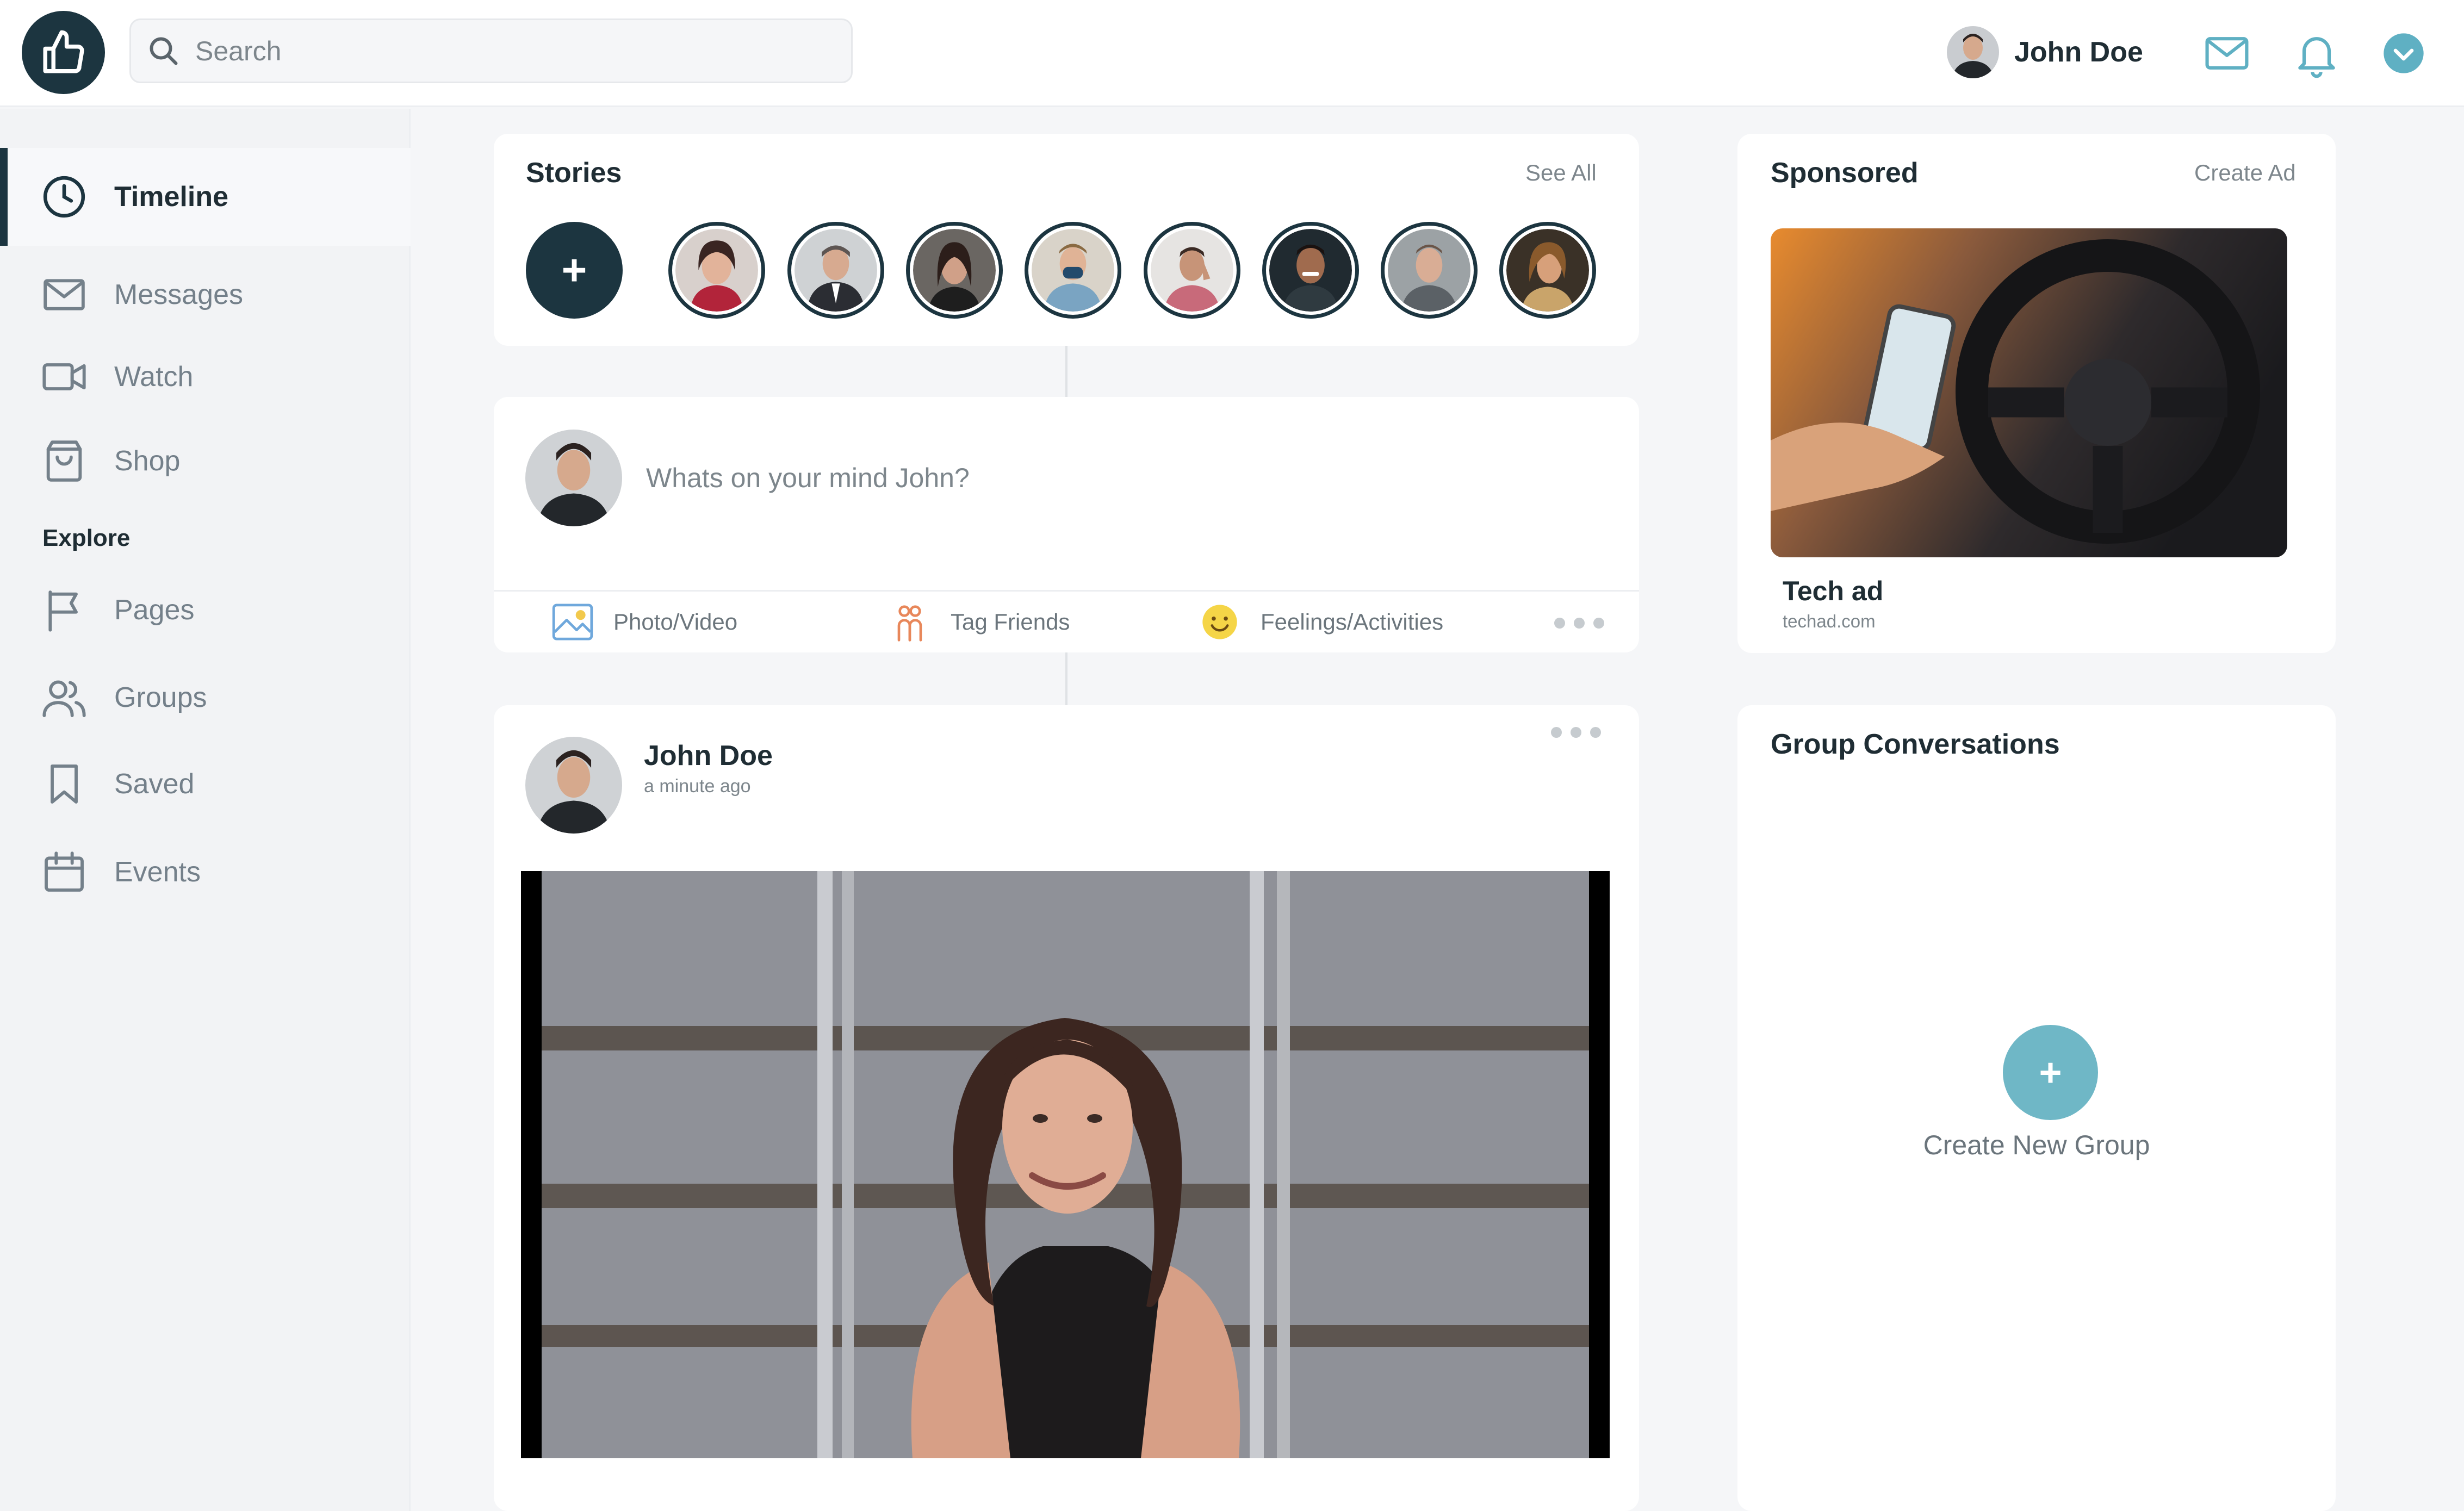  What do you see at coordinates (64, 461) in the screenshot?
I see `shopping-bag-icon` at bounding box center [64, 461].